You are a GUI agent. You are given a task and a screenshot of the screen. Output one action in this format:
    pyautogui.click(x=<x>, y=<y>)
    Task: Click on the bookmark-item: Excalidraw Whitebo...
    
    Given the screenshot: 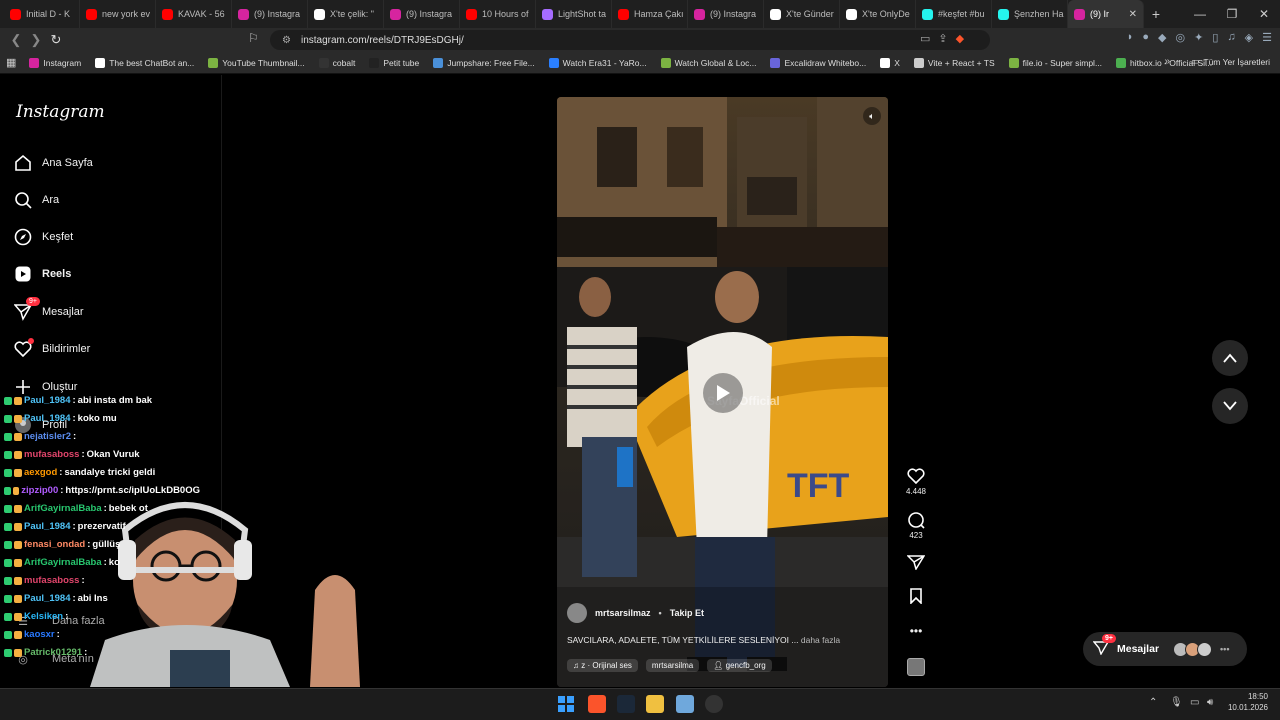 What is the action you would take?
    pyautogui.click(x=818, y=62)
    